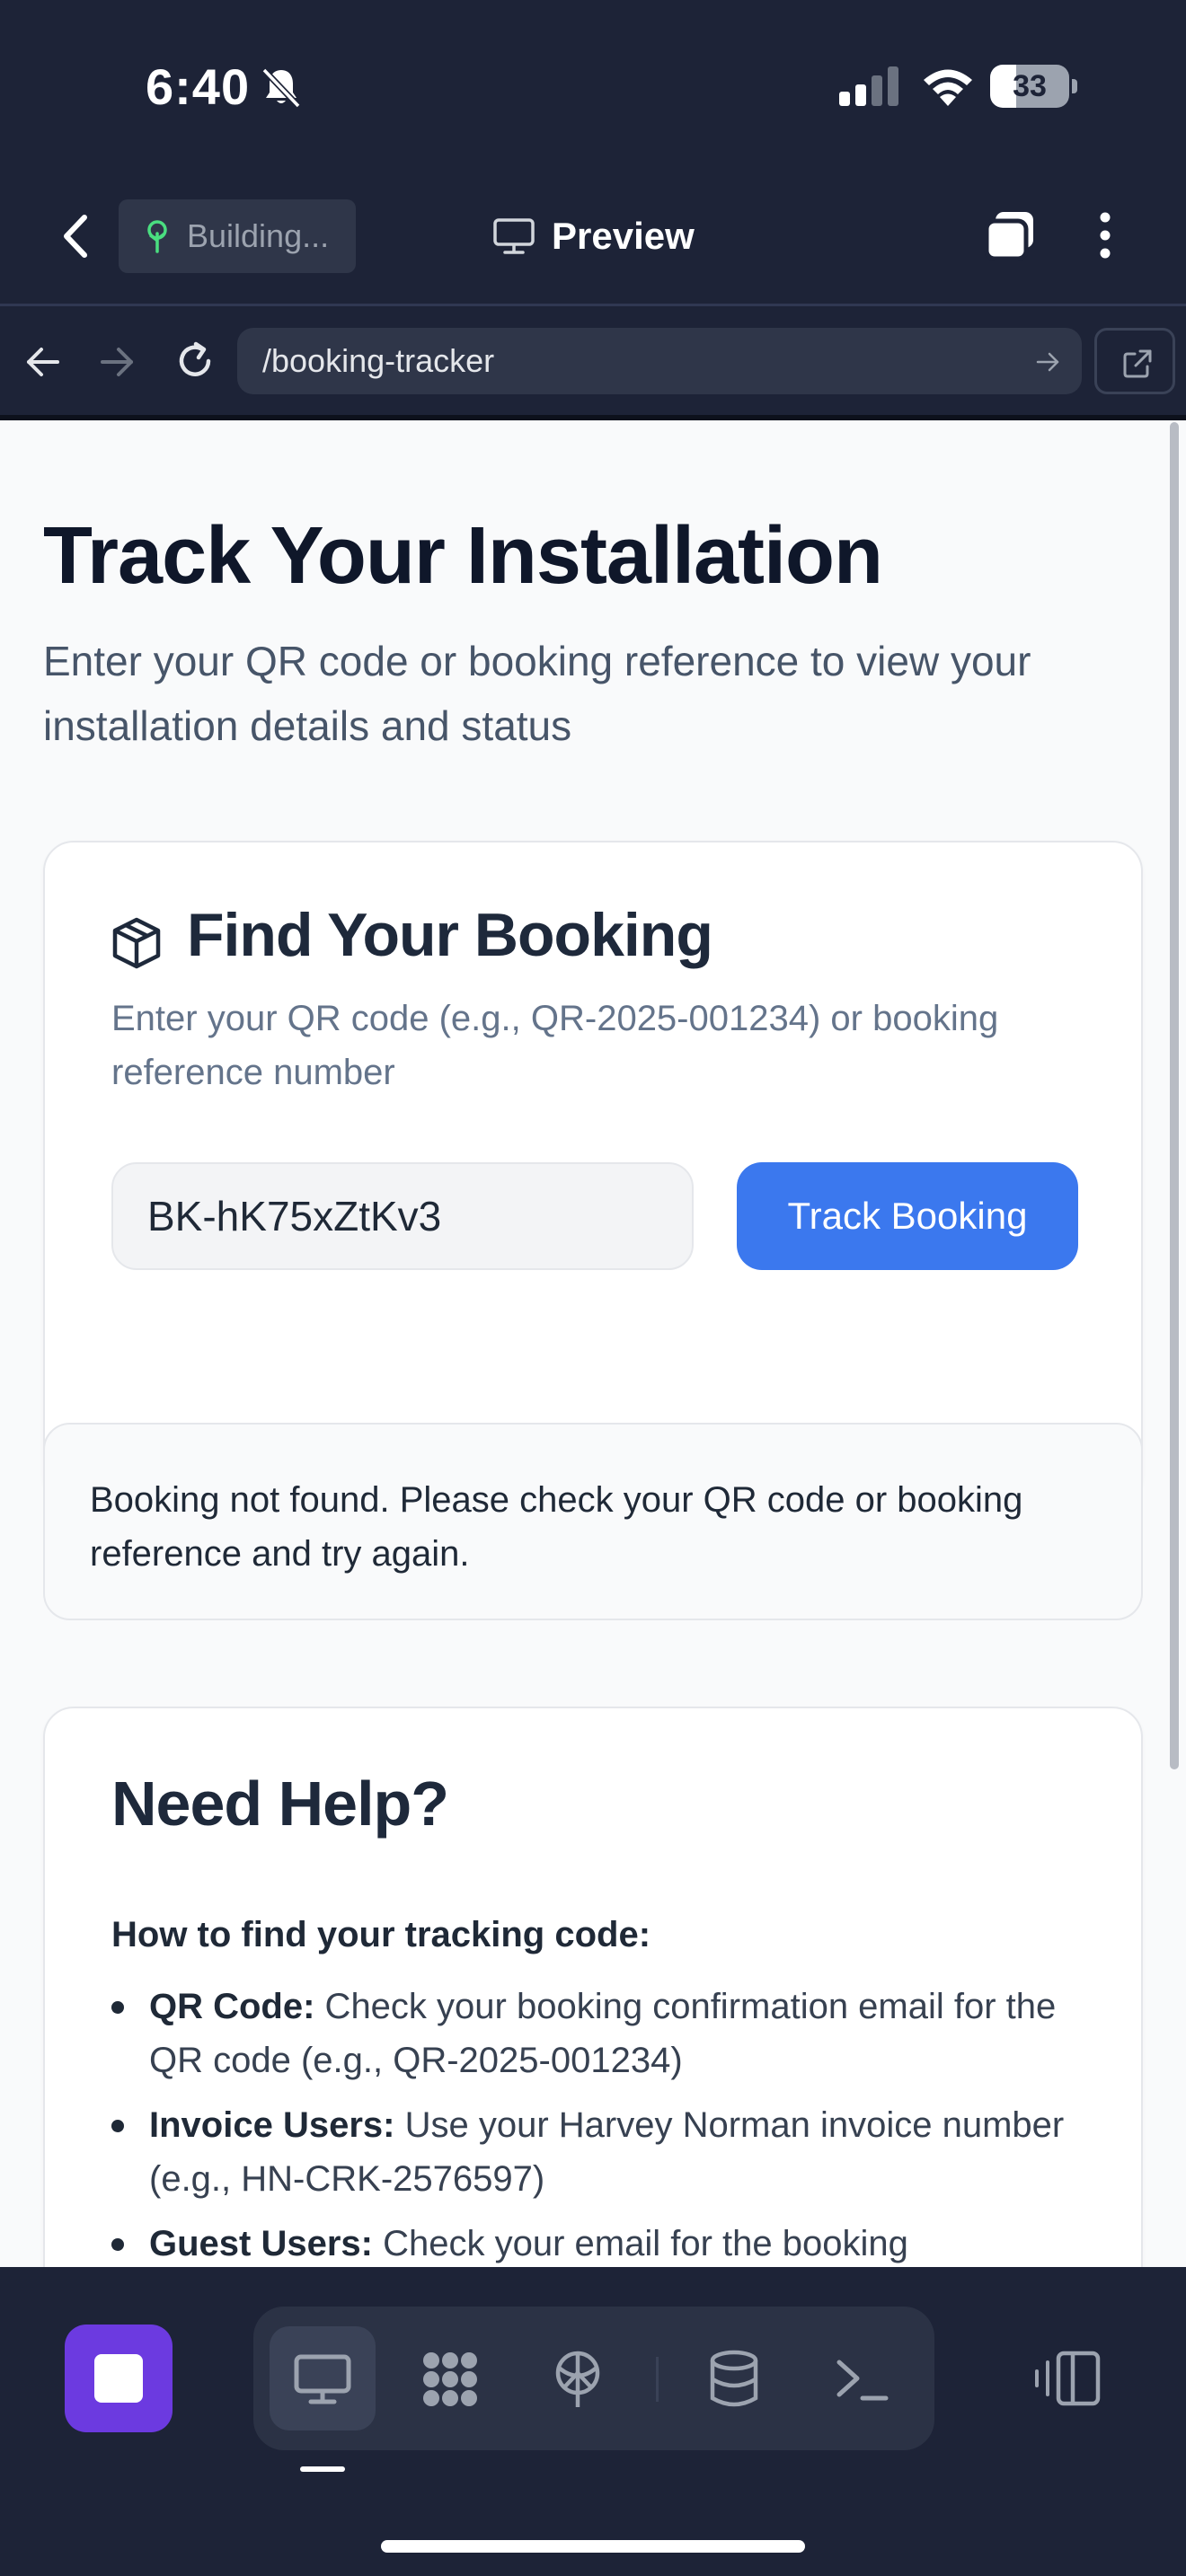  Describe the element at coordinates (659, 361) in the screenshot. I see `url-field: /booking-tracker` at that location.